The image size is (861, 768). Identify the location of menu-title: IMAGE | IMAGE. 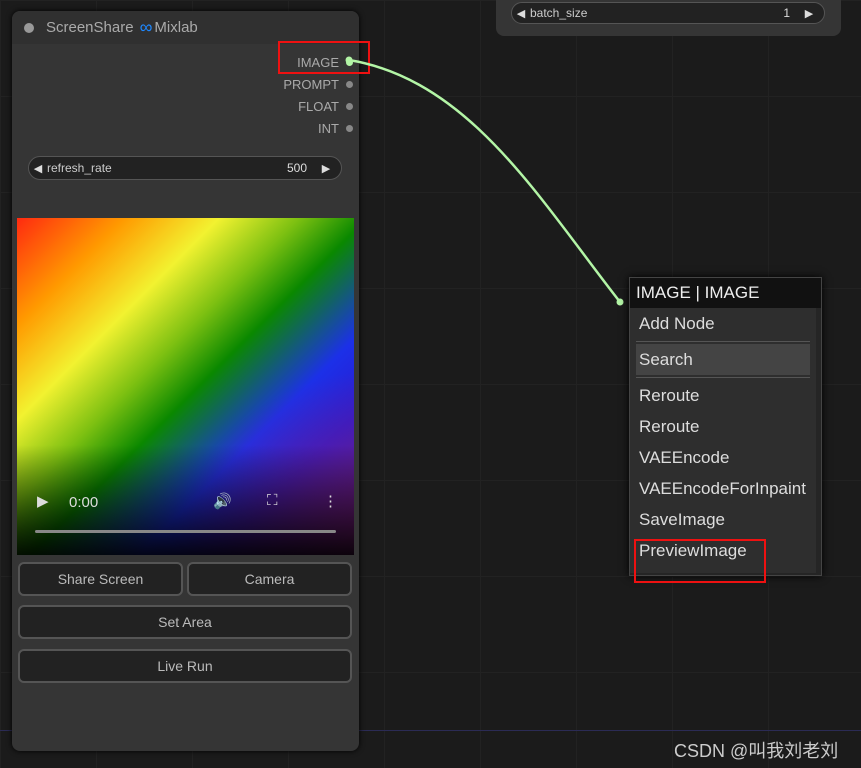
(725, 293).